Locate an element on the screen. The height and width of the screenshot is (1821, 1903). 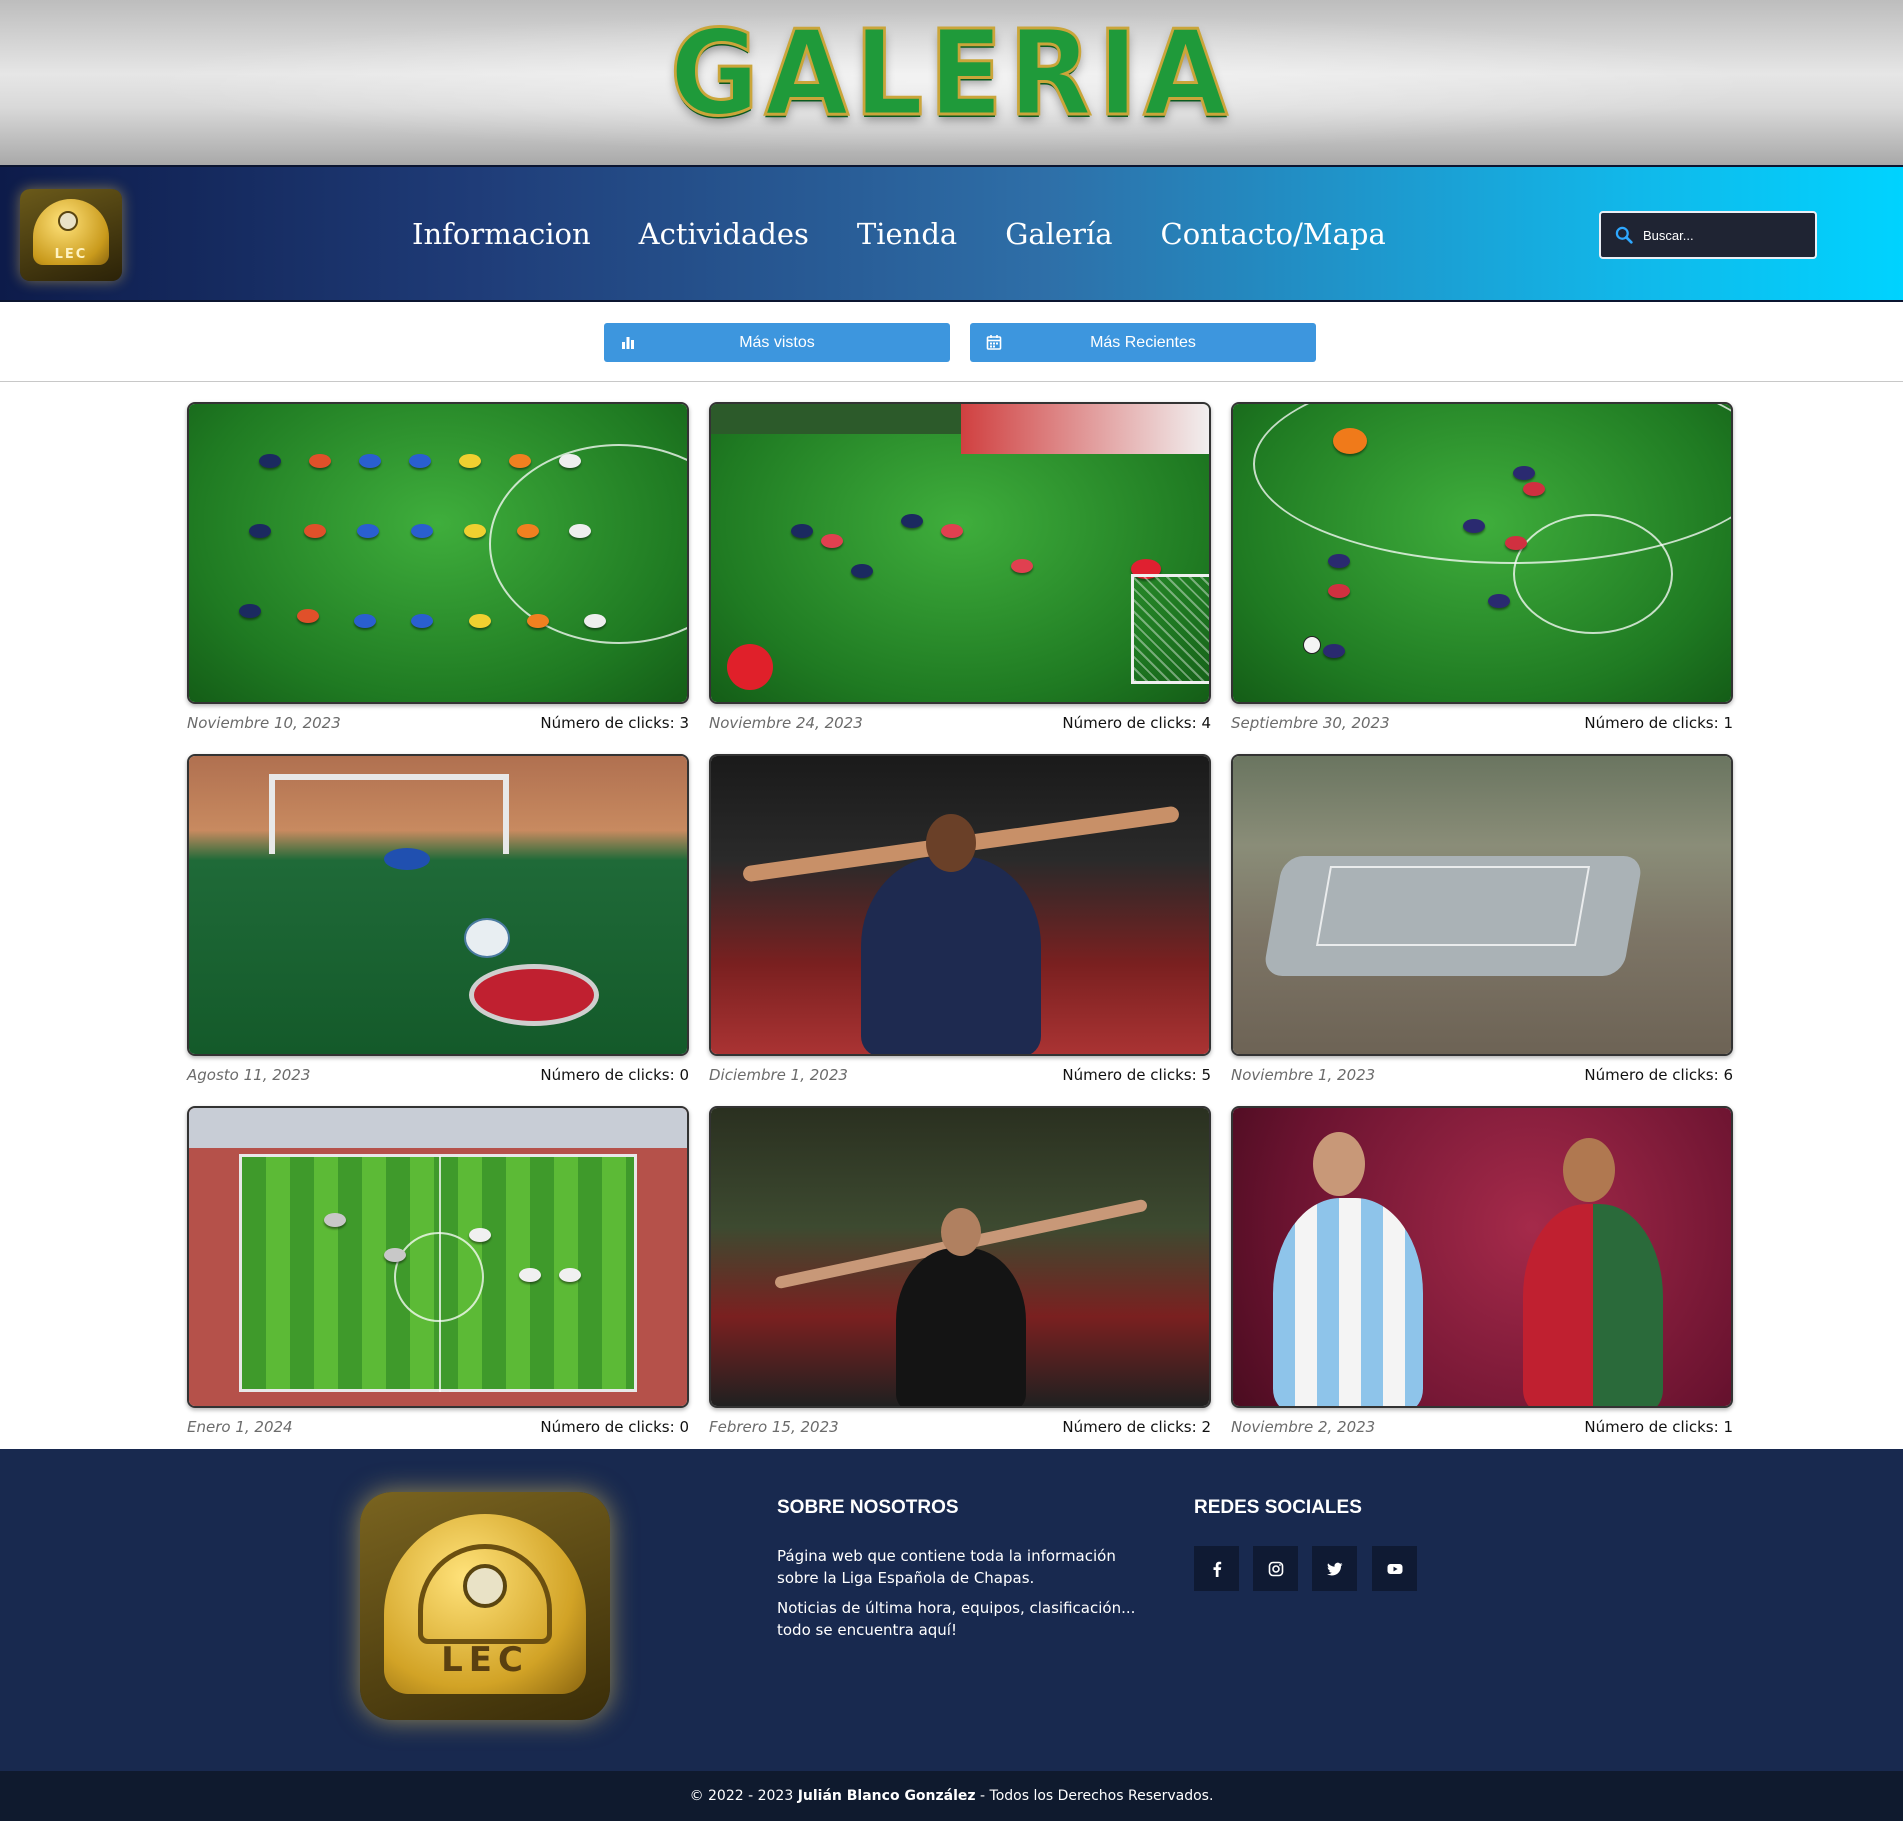
youtube-icon is located at coordinates (1394, 1568).